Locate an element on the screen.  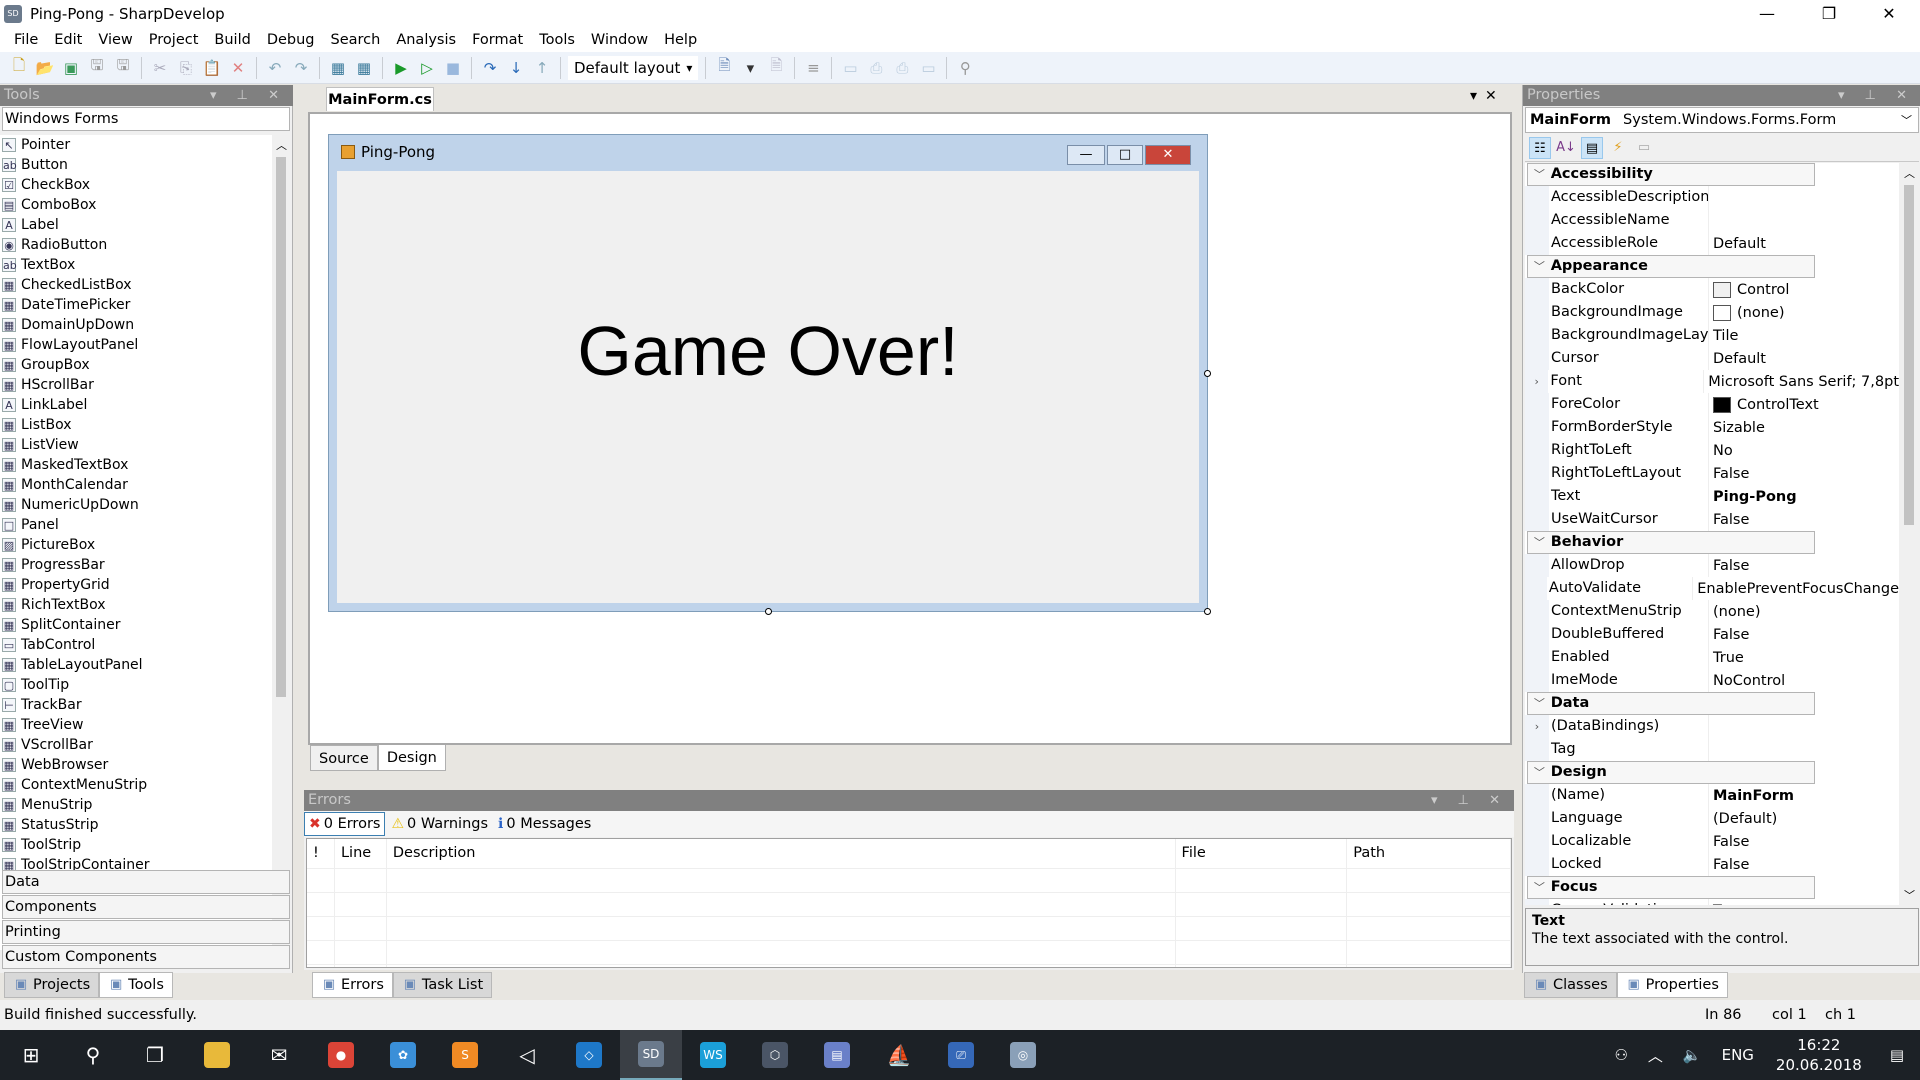
toolbox-item-numericupdown: ▦ NumericUpDown is located at coordinates (136, 505).